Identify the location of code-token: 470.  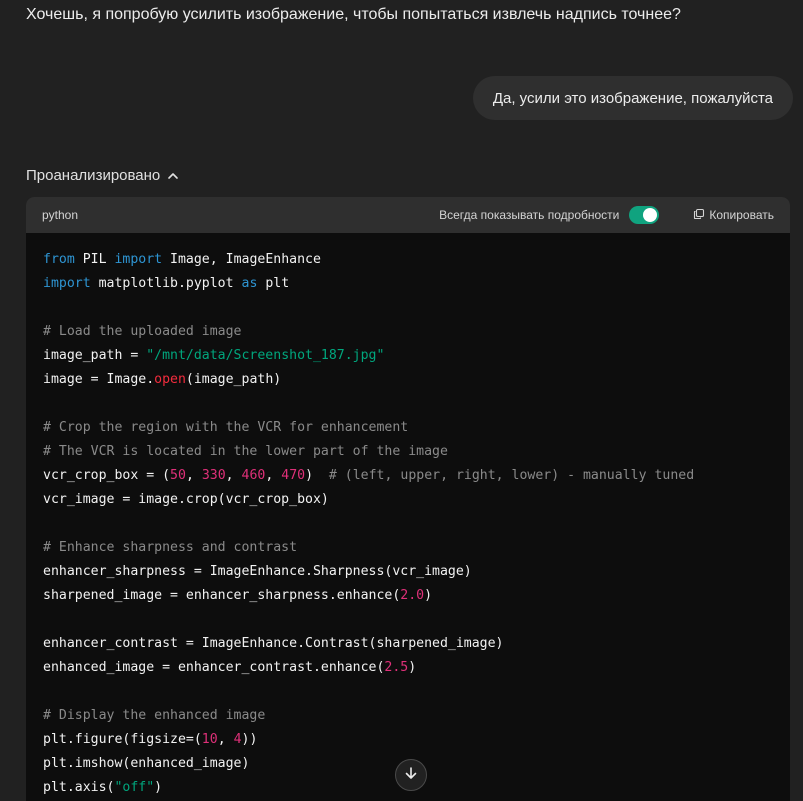
(293, 475).